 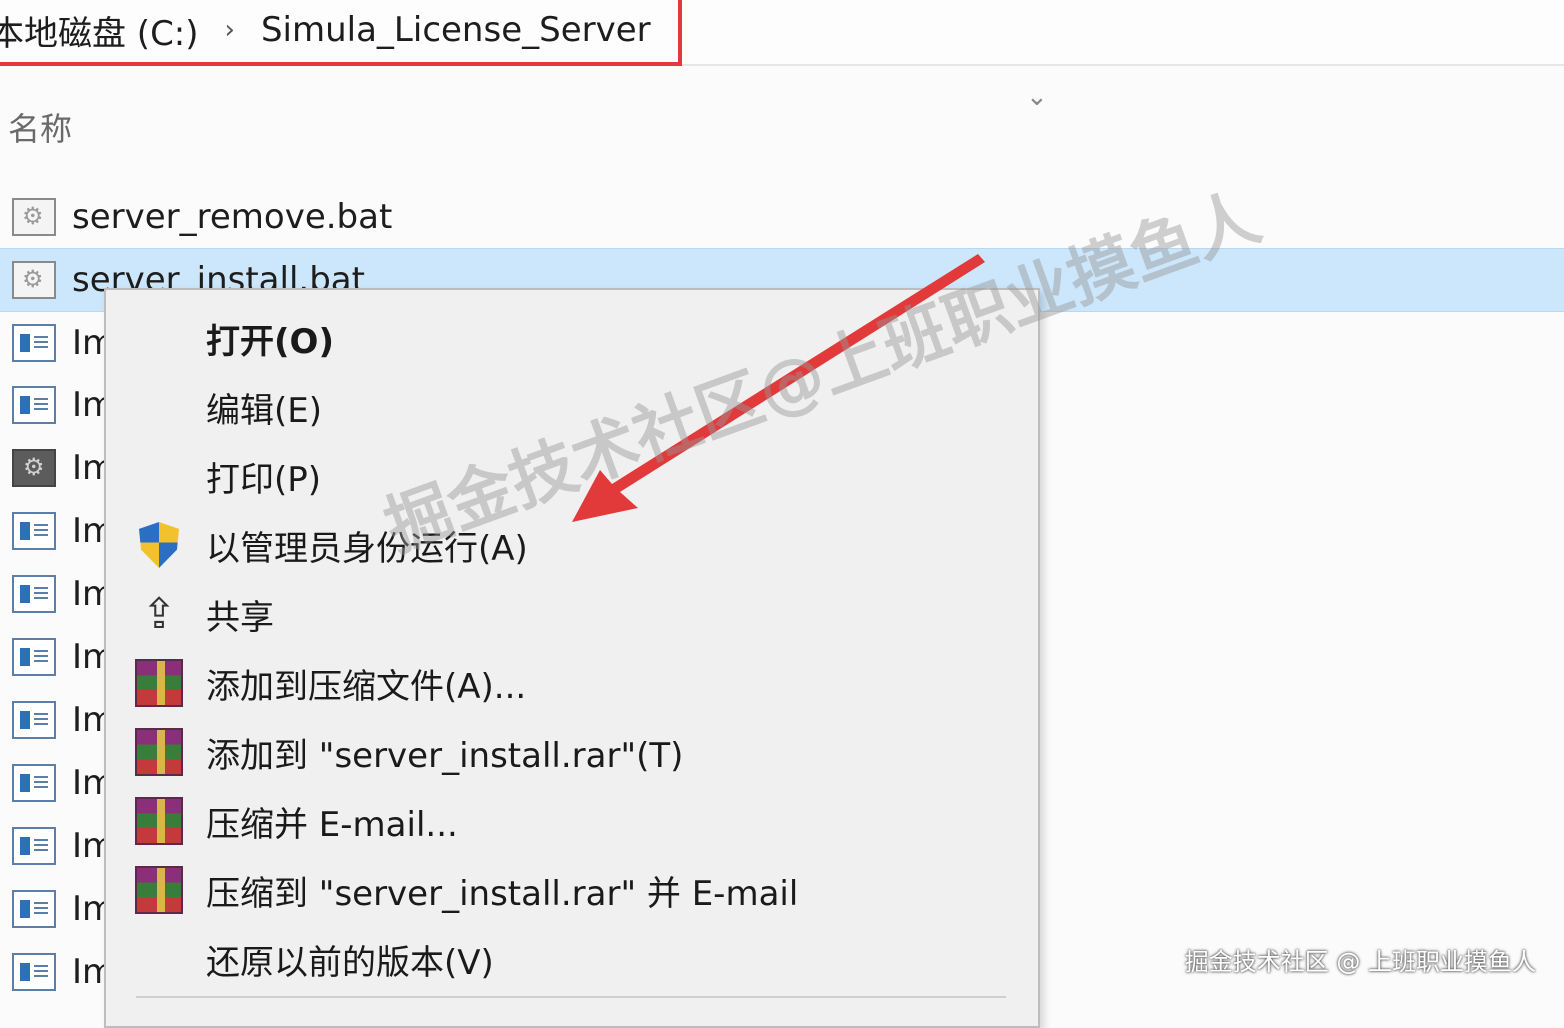 I want to click on corner-watermark: 掘金技术社区 @ 上班职业摸鱼人, so click(x=1360, y=962).